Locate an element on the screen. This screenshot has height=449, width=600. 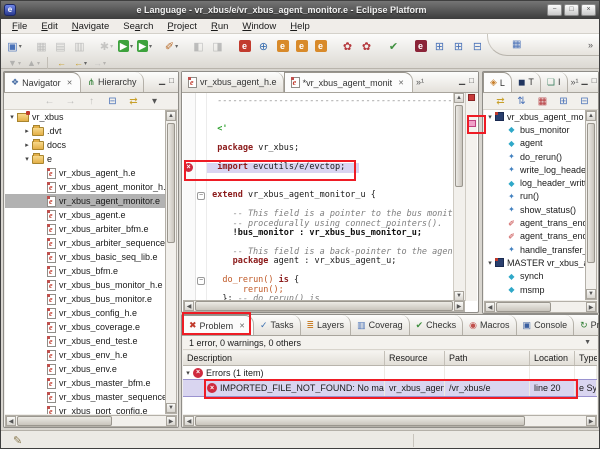
editor-fold-ruler is located at coordinates (201, 197).